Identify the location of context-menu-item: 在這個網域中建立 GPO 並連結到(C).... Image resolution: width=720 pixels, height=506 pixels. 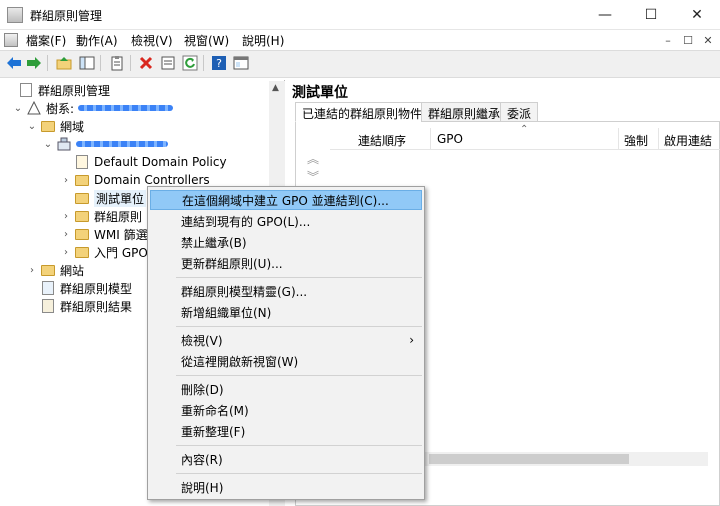
(286, 200).